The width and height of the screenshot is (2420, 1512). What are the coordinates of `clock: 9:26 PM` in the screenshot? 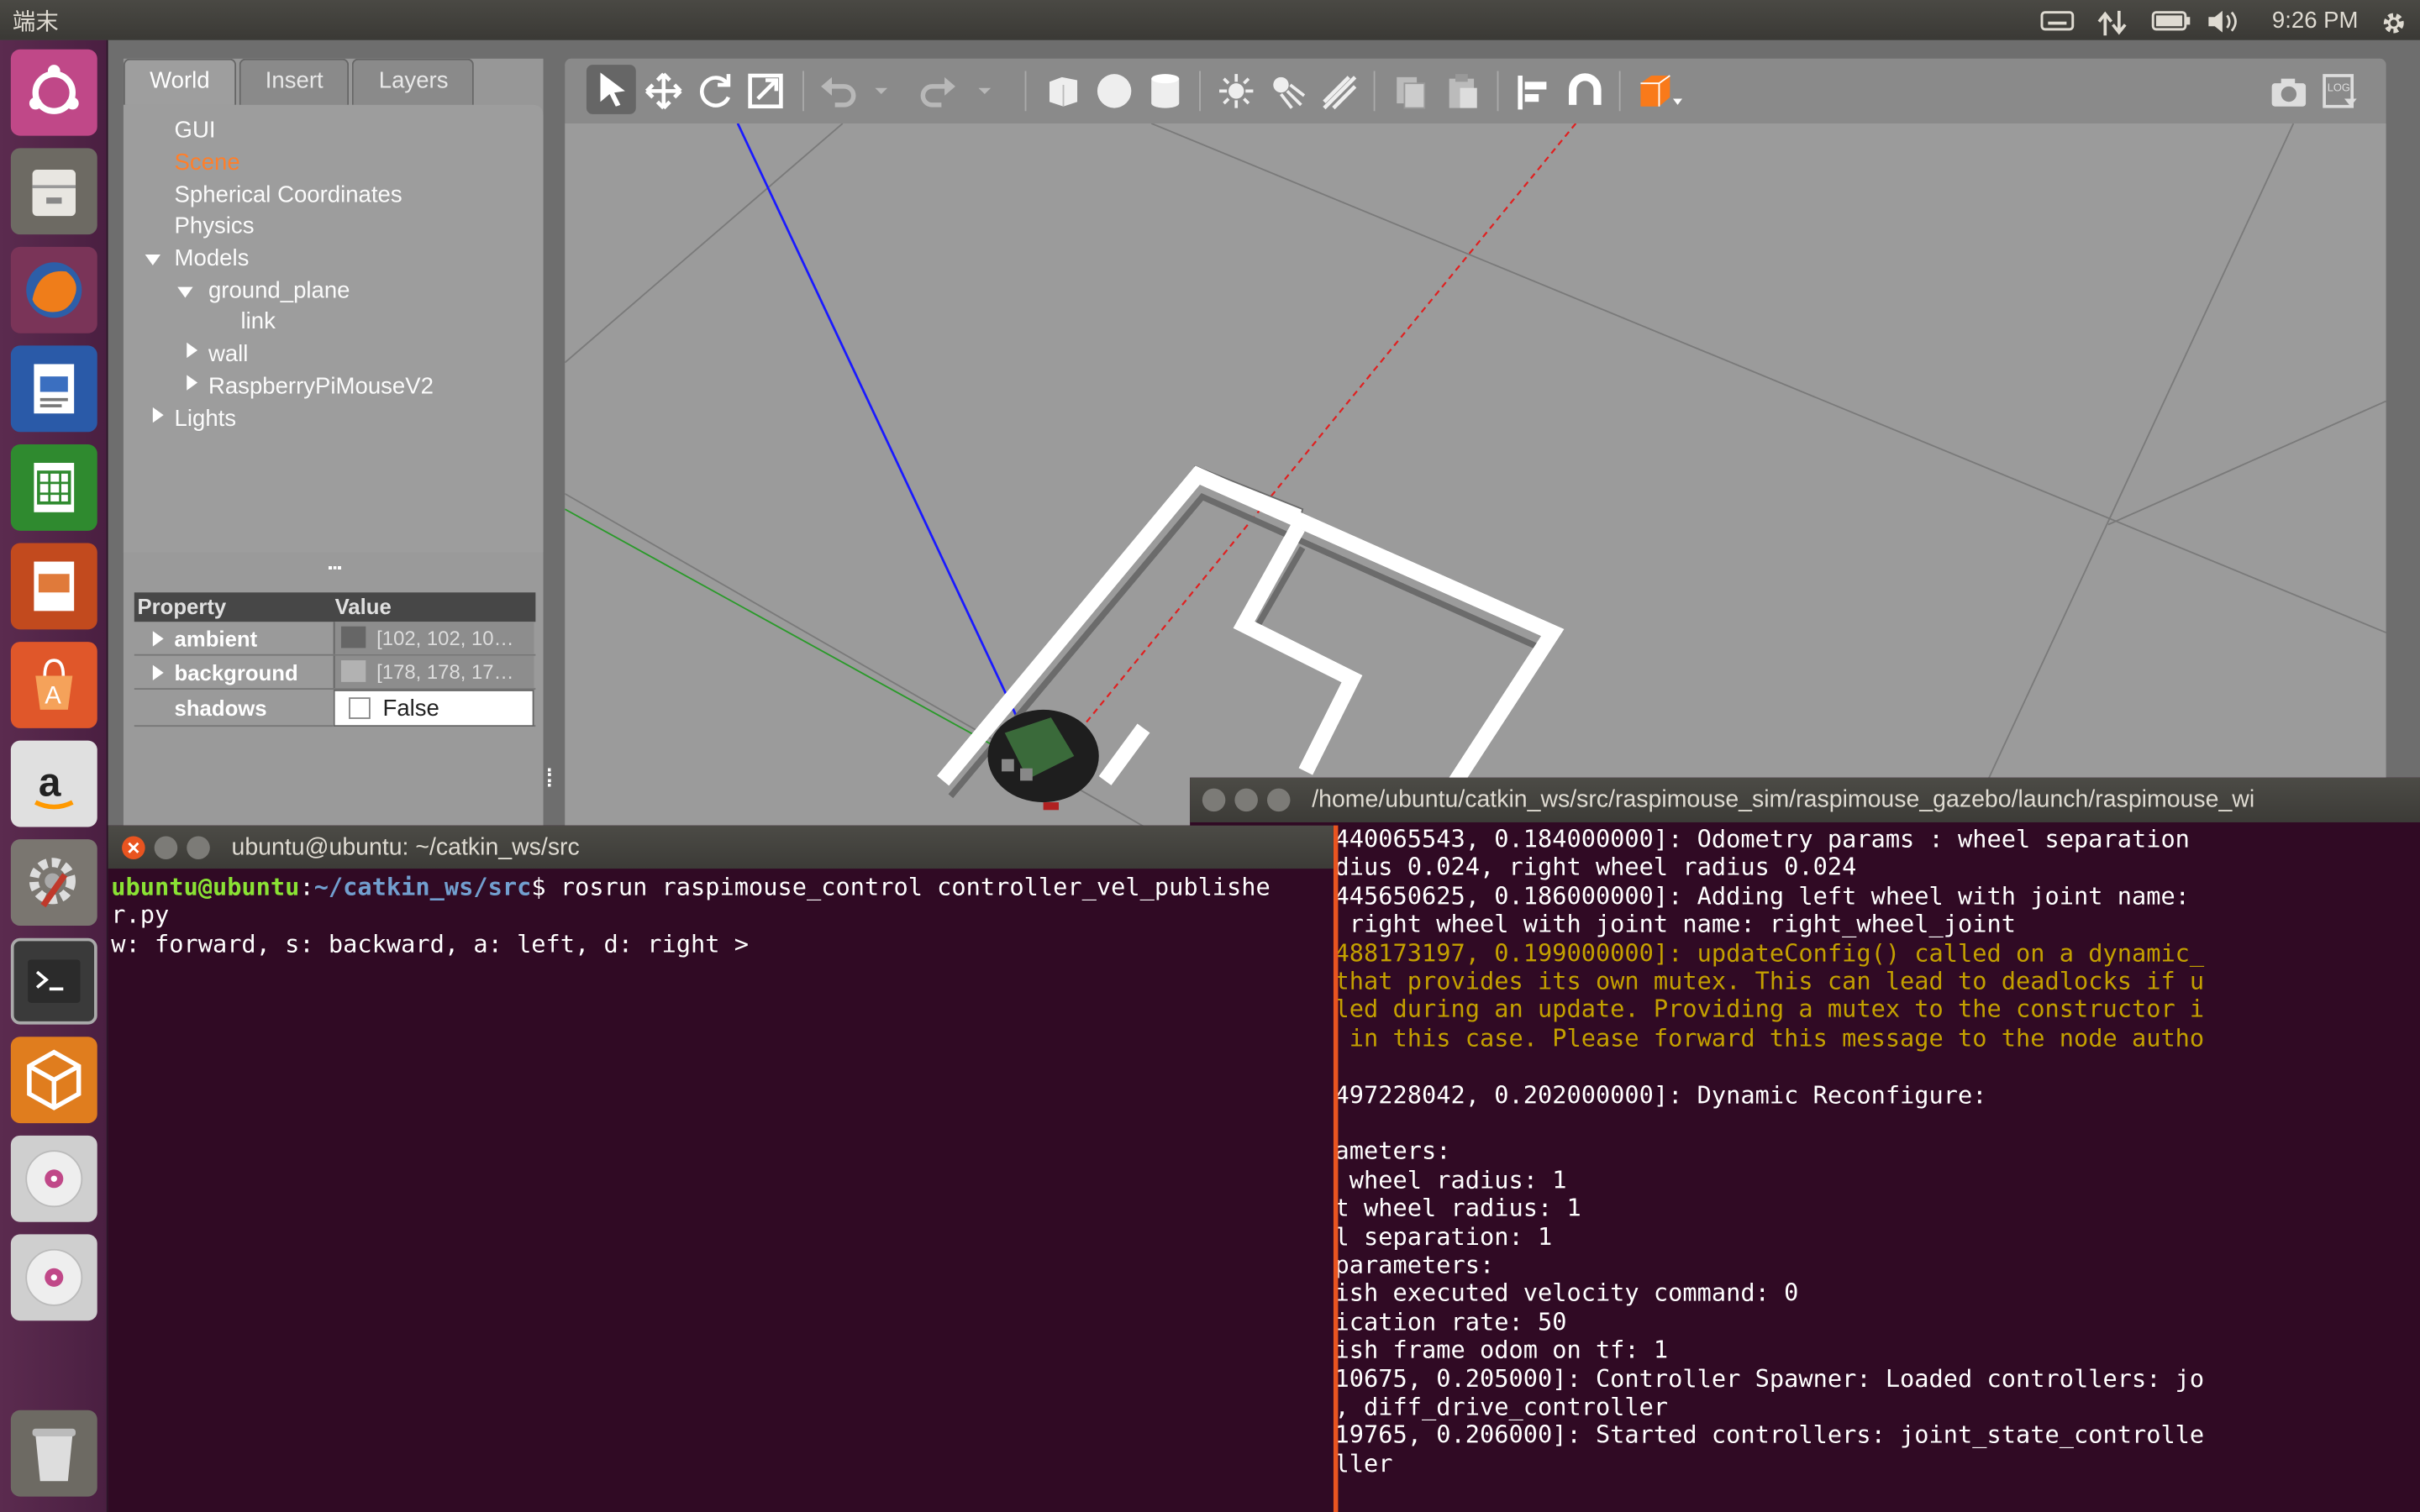 It's located at (2315, 20).